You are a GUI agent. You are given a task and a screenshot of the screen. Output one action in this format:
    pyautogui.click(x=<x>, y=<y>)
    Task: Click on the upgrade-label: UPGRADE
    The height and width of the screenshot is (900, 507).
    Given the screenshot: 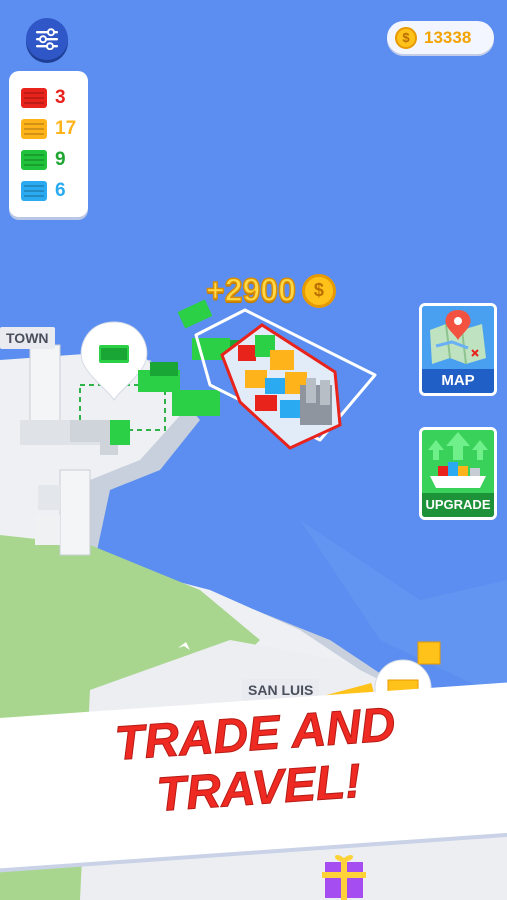 What is the action you would take?
    pyautogui.click(x=458, y=505)
    